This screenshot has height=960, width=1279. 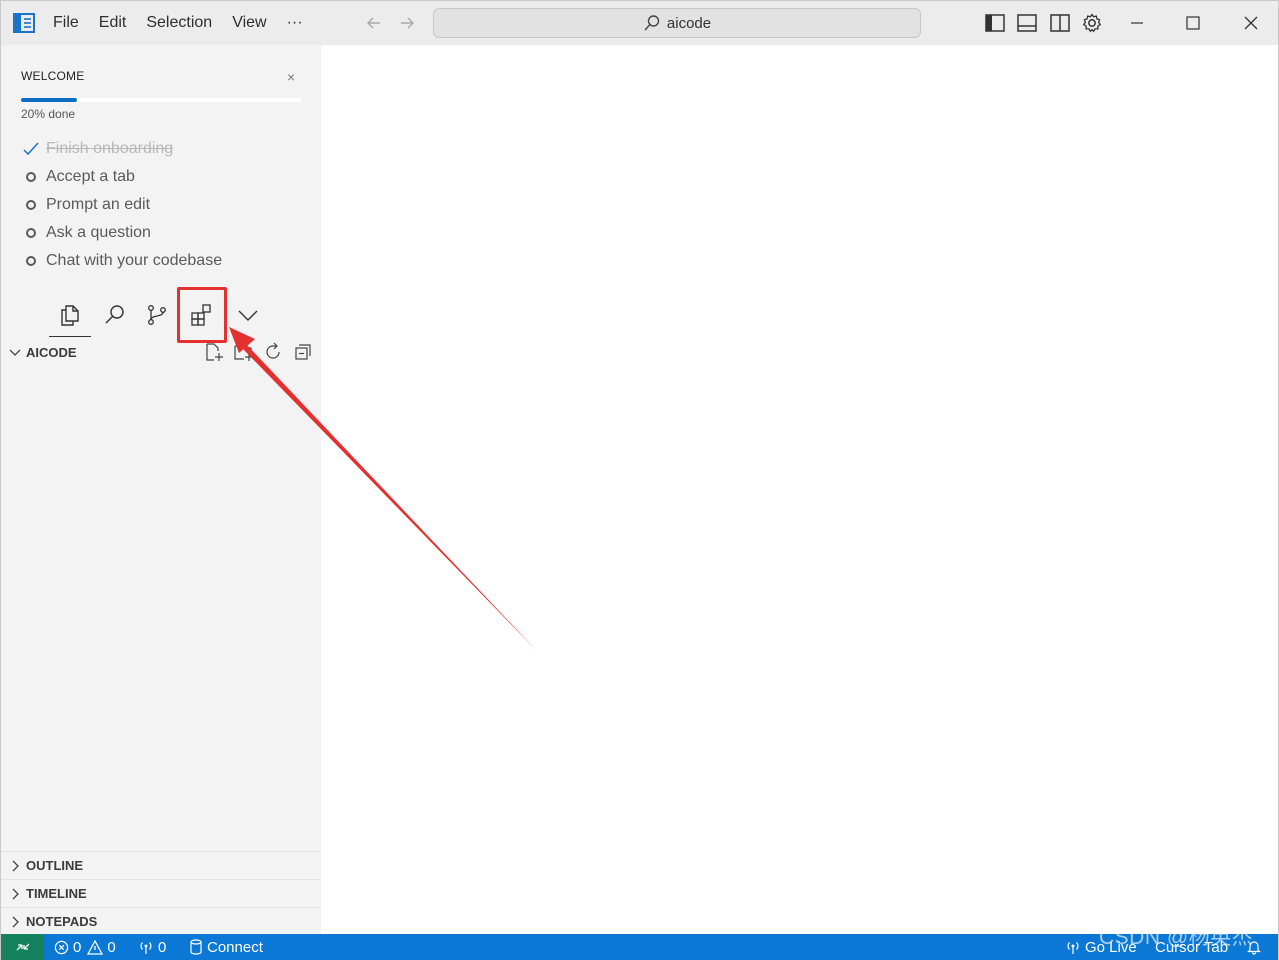 I want to click on annotation-highlight-box, so click(x=202, y=315).